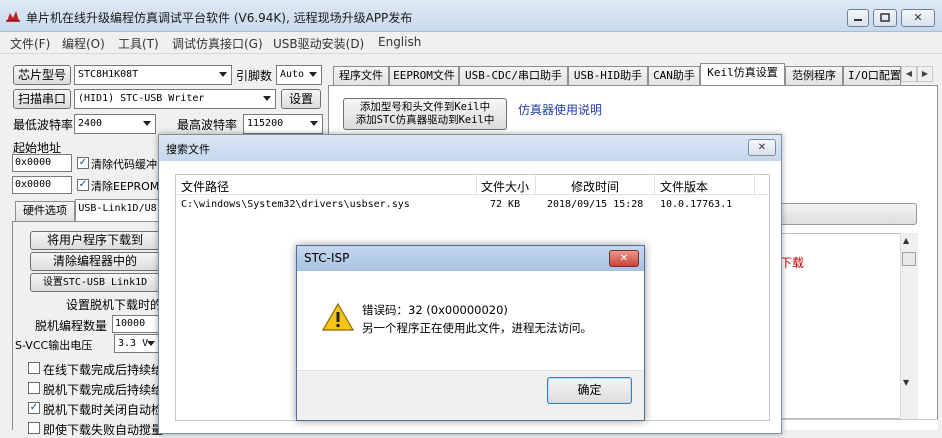  I want to click on output-red-text: 下载, so click(792, 263).